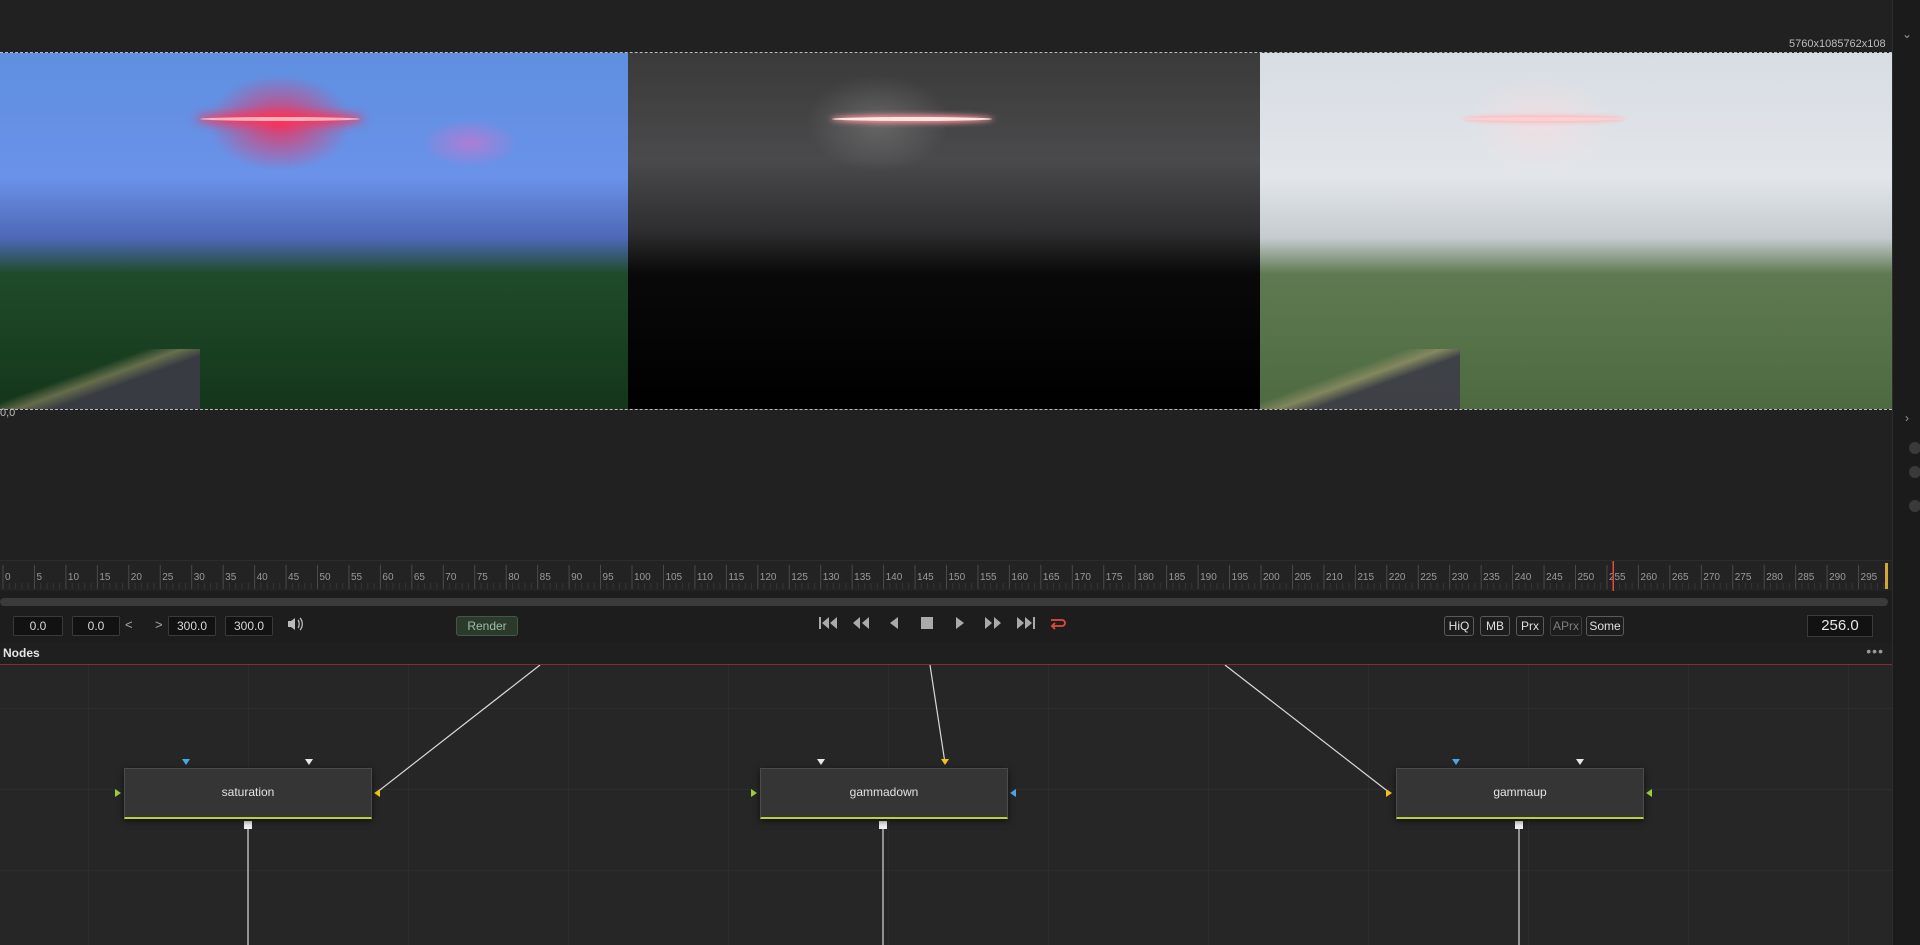 Image resolution: width=1920 pixels, height=945 pixels. I want to click on node-gammaup: gammaup, so click(1520, 793).